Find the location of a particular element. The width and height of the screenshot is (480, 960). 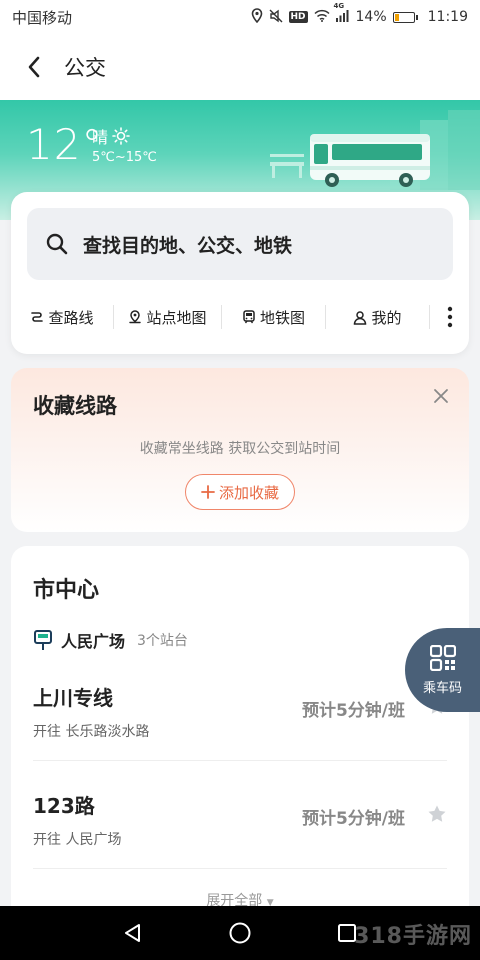

quick-link-subway-map: 地铁图 is located at coordinates (273, 317).